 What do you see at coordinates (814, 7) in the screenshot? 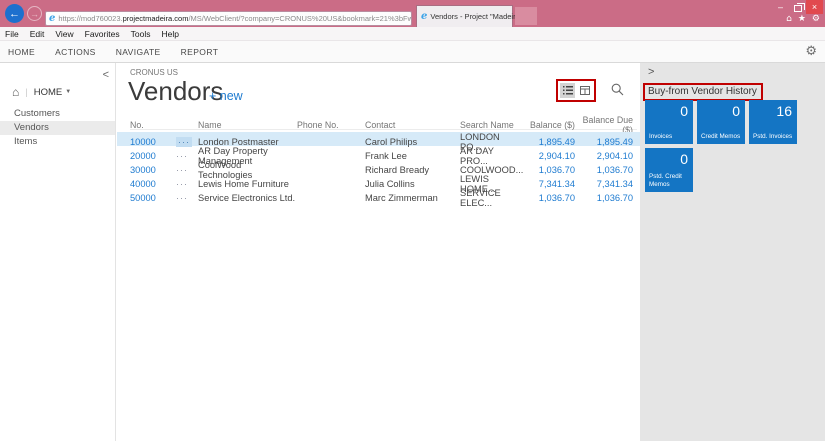
I see `close-button: ×` at bounding box center [814, 7].